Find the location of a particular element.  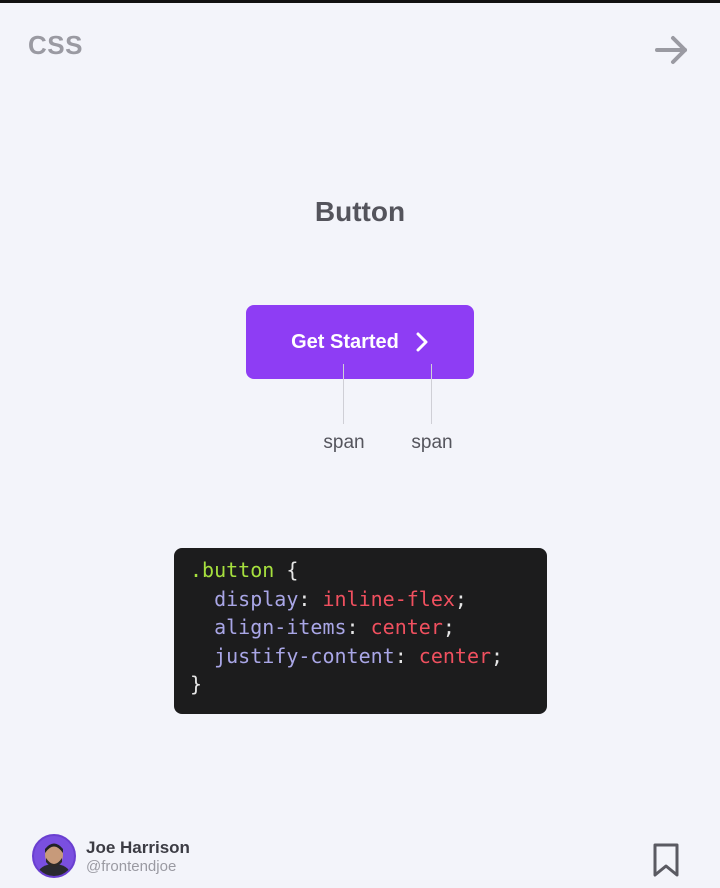

annotation-span-label: span is located at coordinates (344, 442).